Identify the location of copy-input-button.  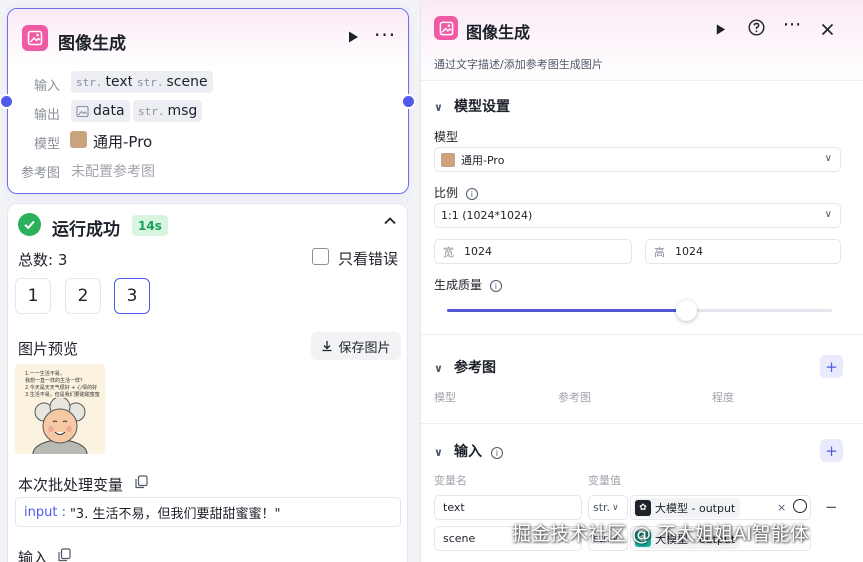
(64, 555).